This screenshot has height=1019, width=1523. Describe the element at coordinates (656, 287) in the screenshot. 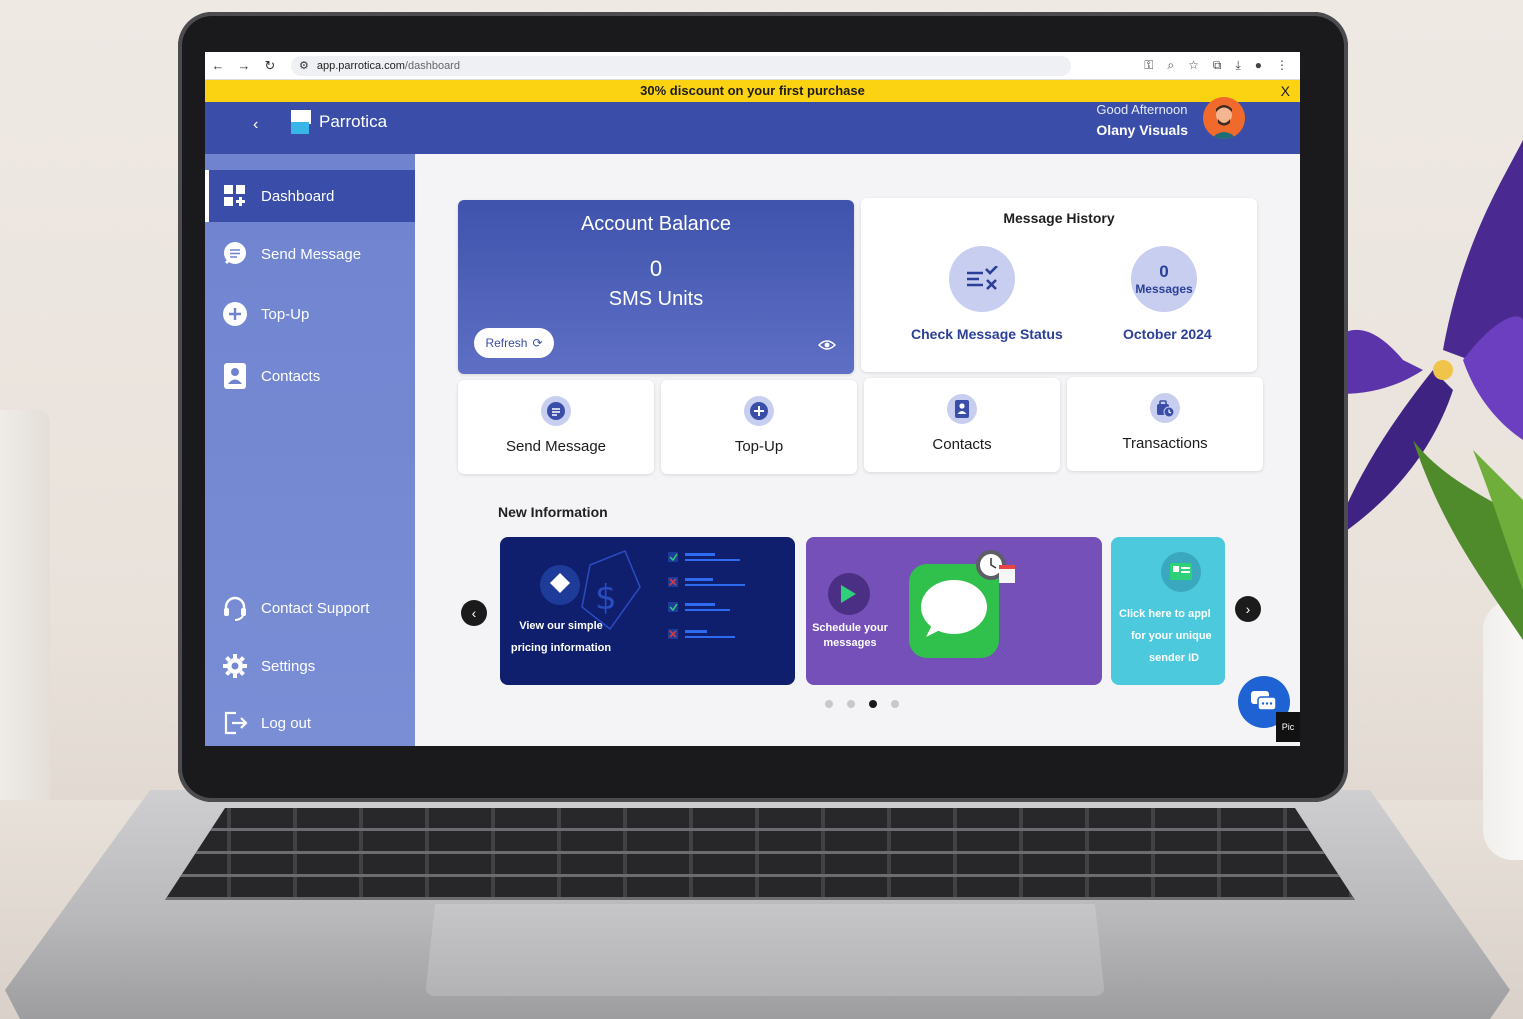

I see `account-balance-card: Account Balance 0 SMS Units Refresh ⟳` at that location.